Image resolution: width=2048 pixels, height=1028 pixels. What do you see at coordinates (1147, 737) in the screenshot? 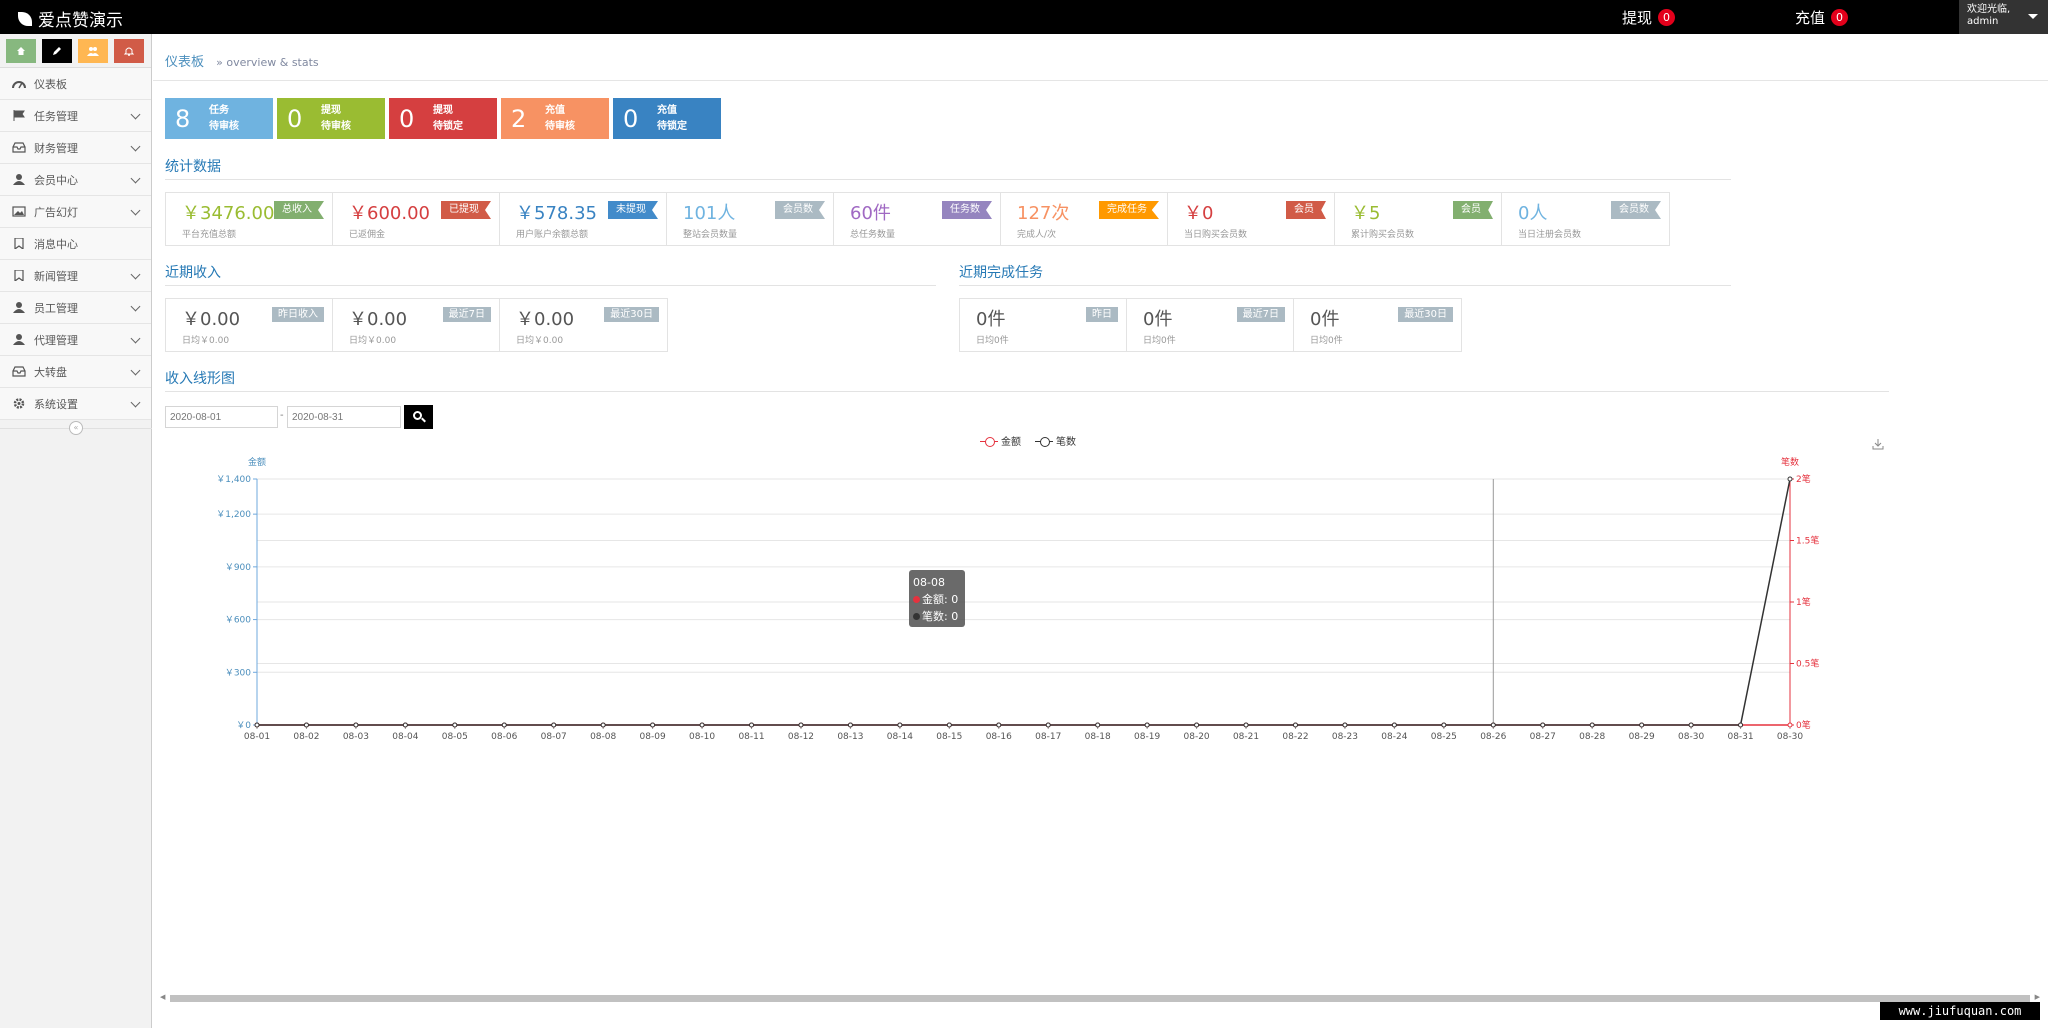
I see `x-tick-label: 08-19` at bounding box center [1147, 737].